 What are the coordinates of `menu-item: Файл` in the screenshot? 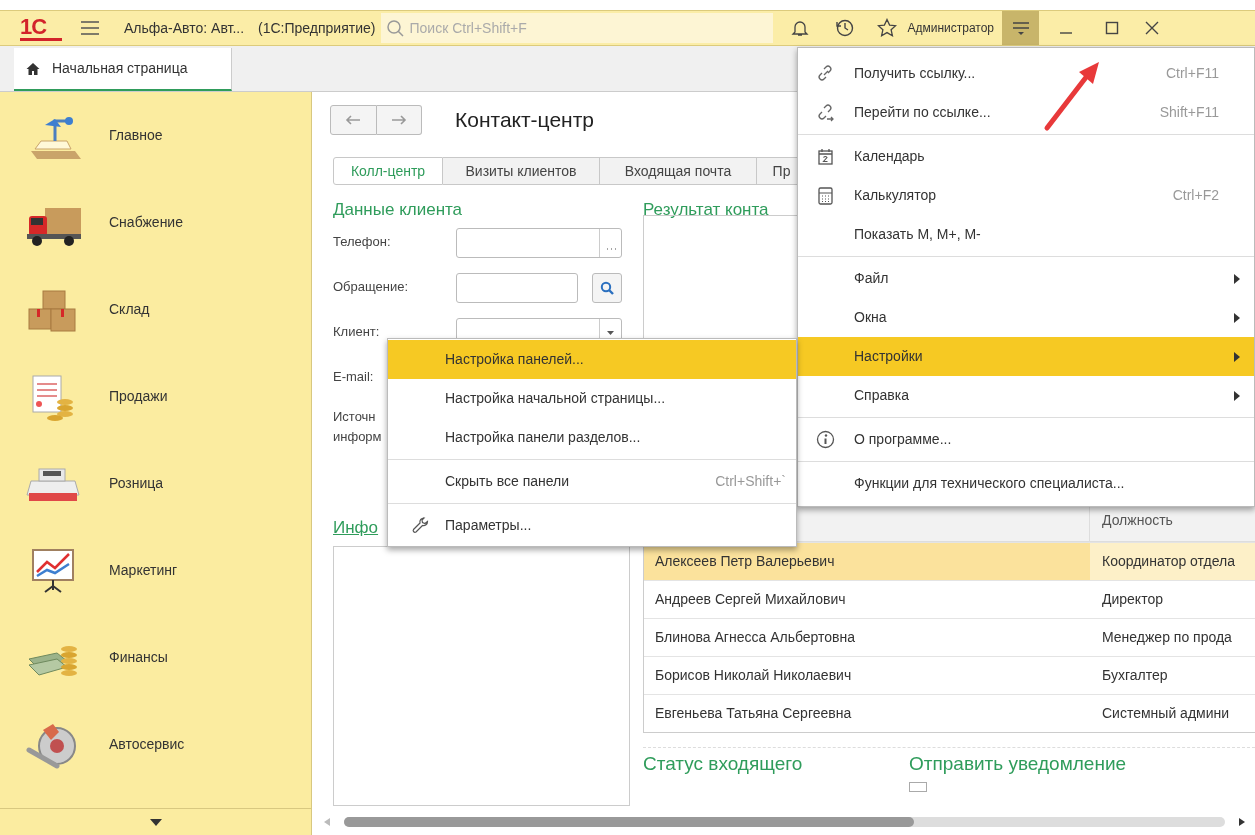 It's located at (1026, 278).